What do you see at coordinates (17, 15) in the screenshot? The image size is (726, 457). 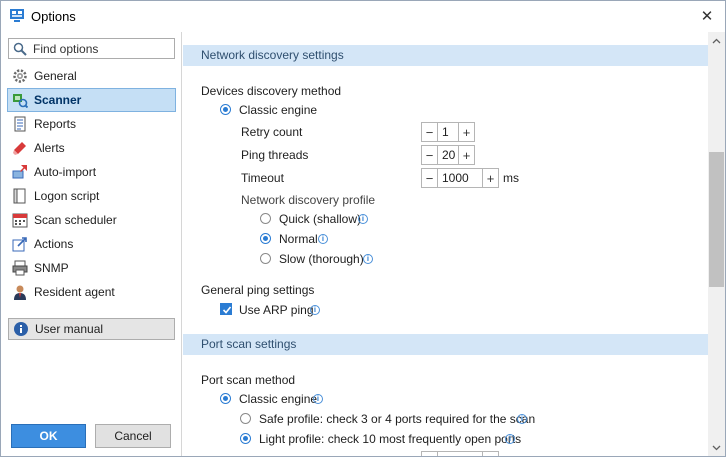 I see `app-icon` at bounding box center [17, 15].